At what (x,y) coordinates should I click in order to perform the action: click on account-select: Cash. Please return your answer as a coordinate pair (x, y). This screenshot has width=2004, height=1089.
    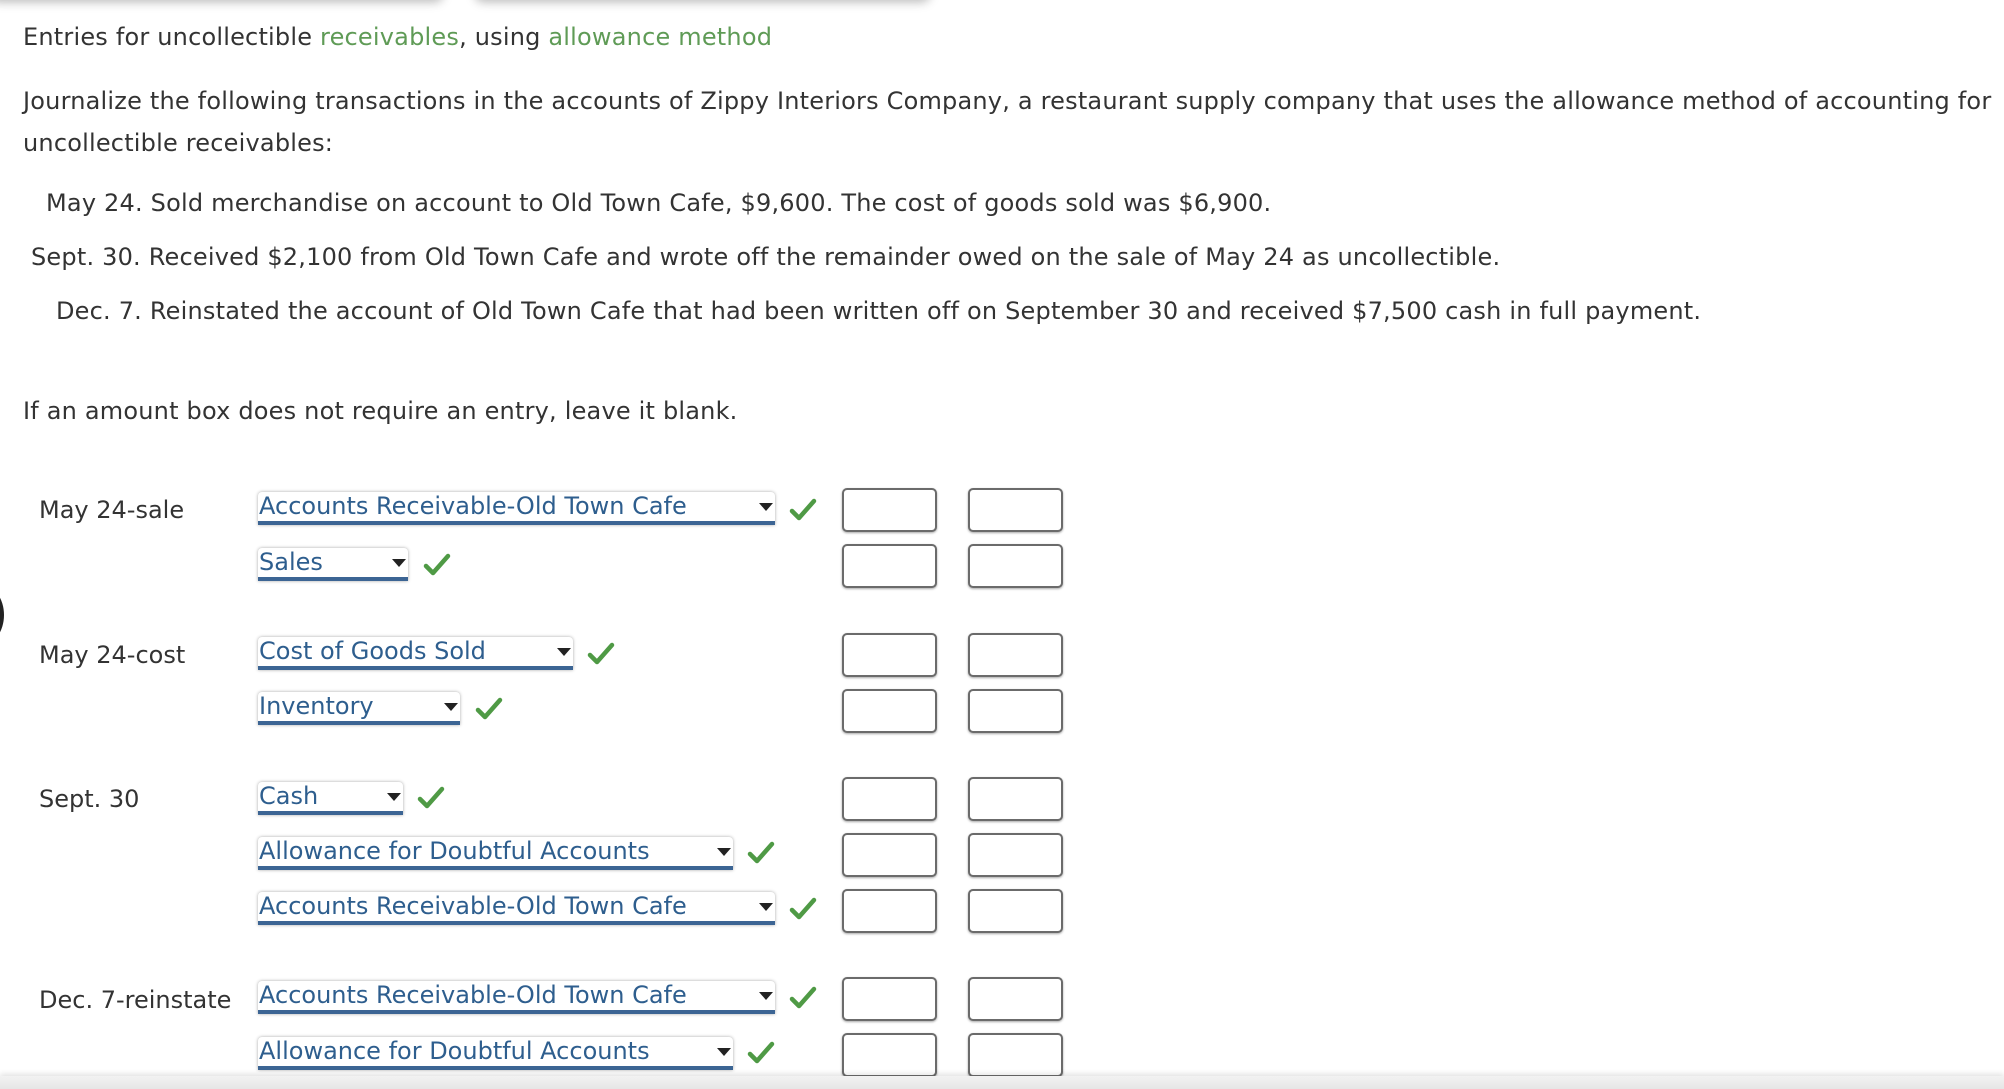
    Looking at the image, I should click on (330, 798).